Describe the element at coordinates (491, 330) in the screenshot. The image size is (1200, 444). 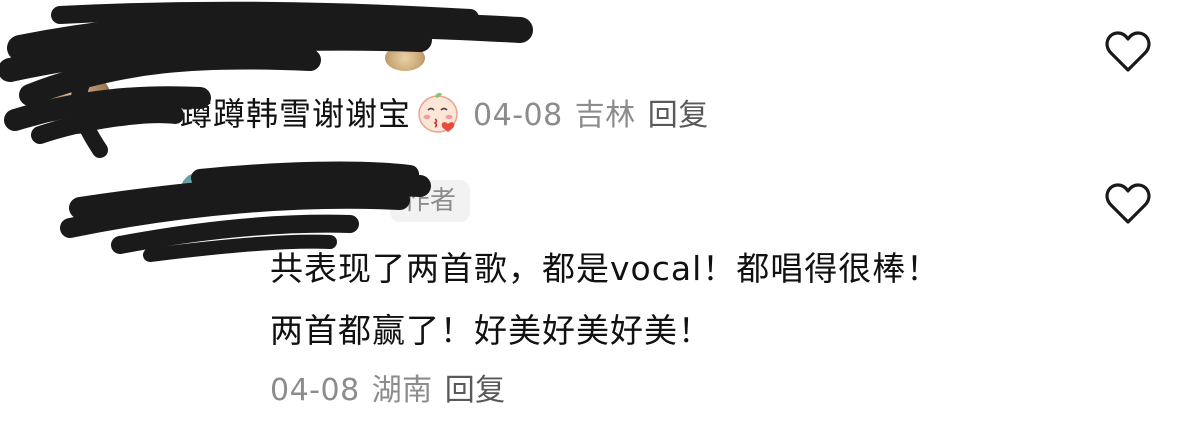
I see `comment-text-line: 两首都赢了！好美好美好美！` at that location.